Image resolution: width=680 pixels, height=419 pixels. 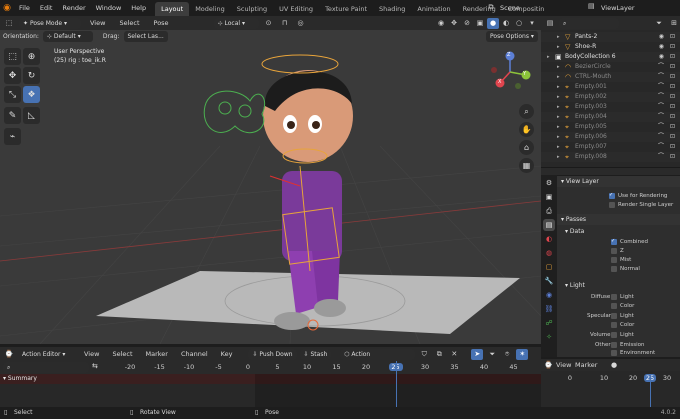 What do you see at coordinates (46, 367) in the screenshot?
I see `channel-search-input: ⌕` at bounding box center [46, 367].